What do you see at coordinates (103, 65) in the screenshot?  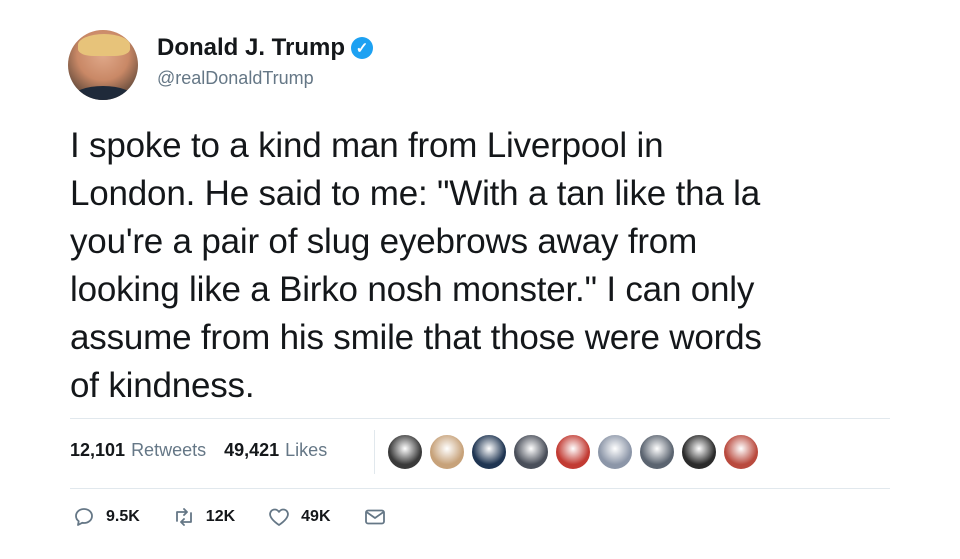 I see `avatar` at bounding box center [103, 65].